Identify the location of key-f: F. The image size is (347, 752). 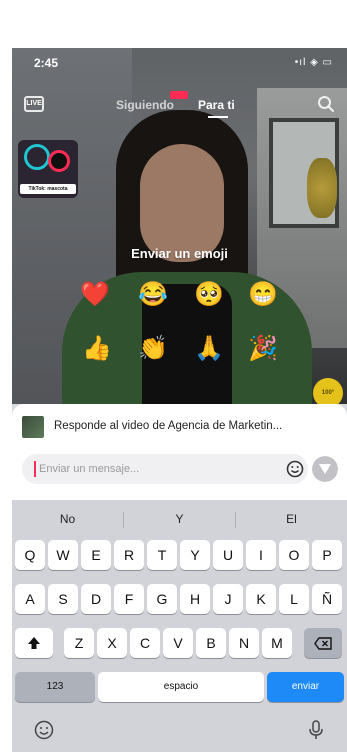
(129, 599).